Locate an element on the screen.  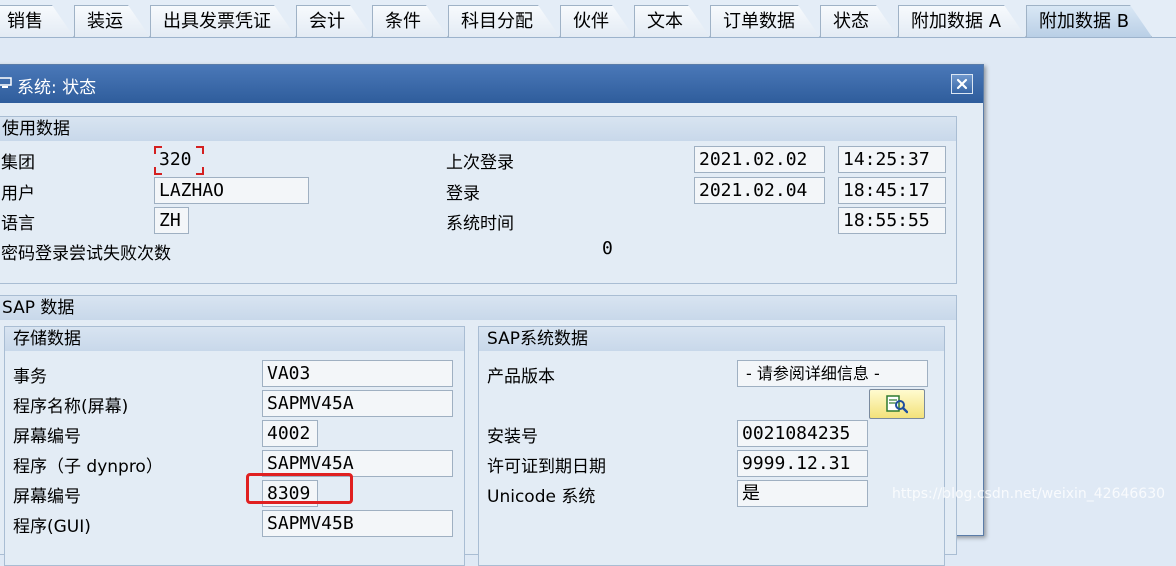
sub-screen-number-label: 屏幕编号 is located at coordinates (47, 497).